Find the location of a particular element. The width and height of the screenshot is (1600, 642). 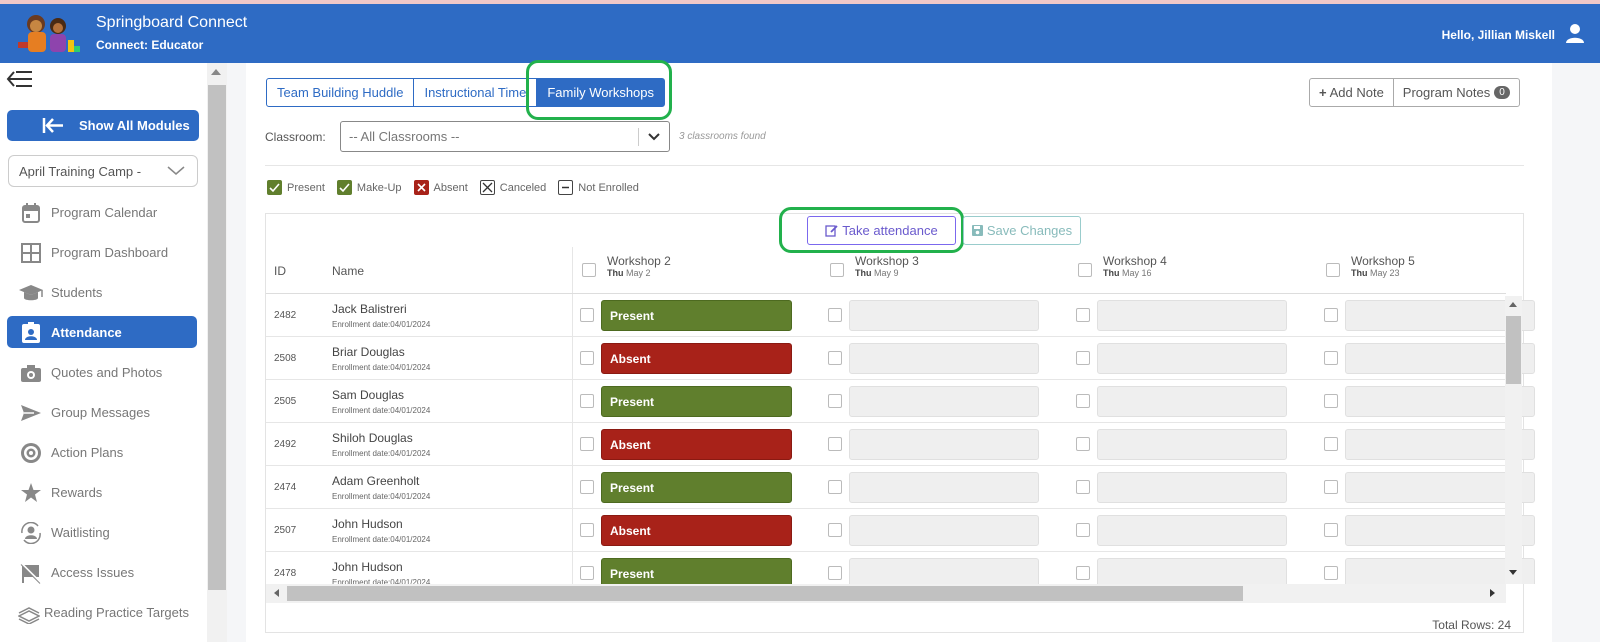

workshop-4-select-all-checkbox is located at coordinates (1085, 270).